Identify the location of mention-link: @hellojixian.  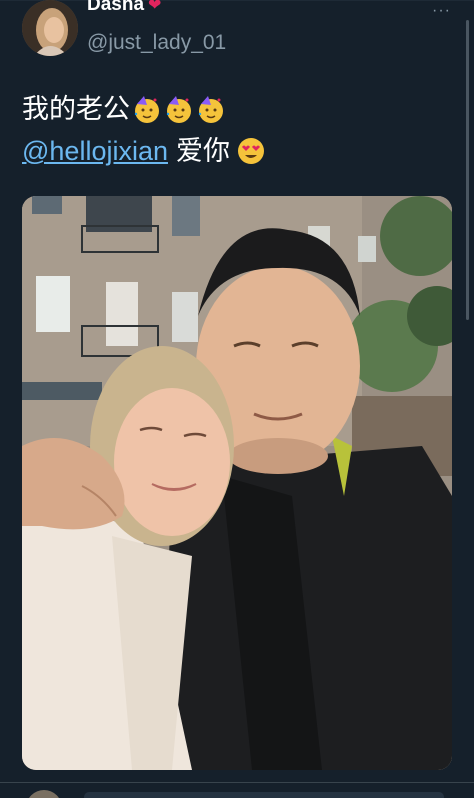
(95, 151).